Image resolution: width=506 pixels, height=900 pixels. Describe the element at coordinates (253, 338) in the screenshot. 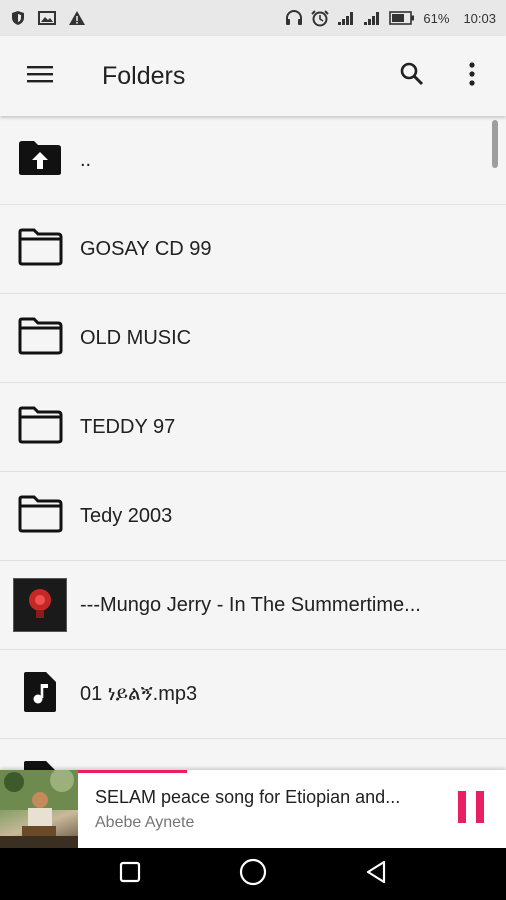

I see `list-item-folder: OLD MUSIC` at that location.